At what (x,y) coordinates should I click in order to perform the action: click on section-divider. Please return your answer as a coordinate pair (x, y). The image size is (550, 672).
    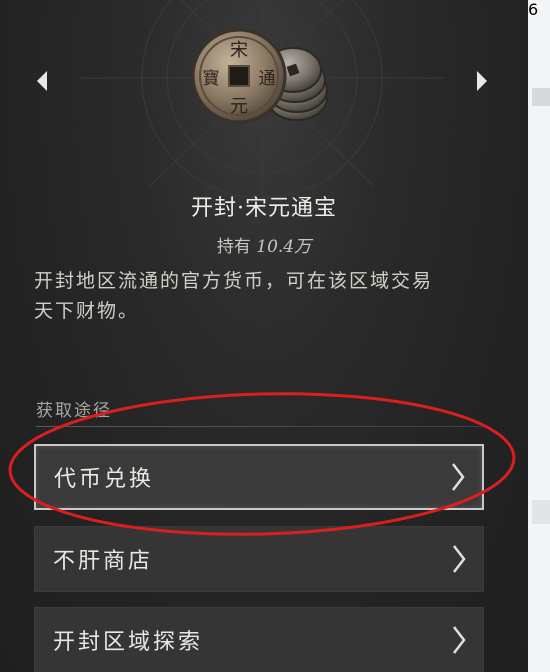
    Looking at the image, I should click on (261, 426).